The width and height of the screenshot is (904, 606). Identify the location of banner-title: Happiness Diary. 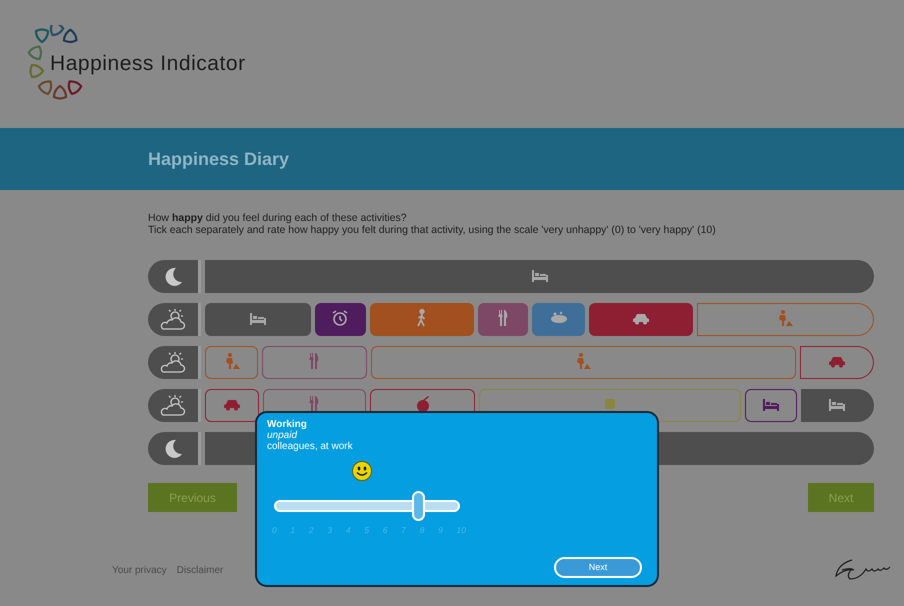
(219, 159).